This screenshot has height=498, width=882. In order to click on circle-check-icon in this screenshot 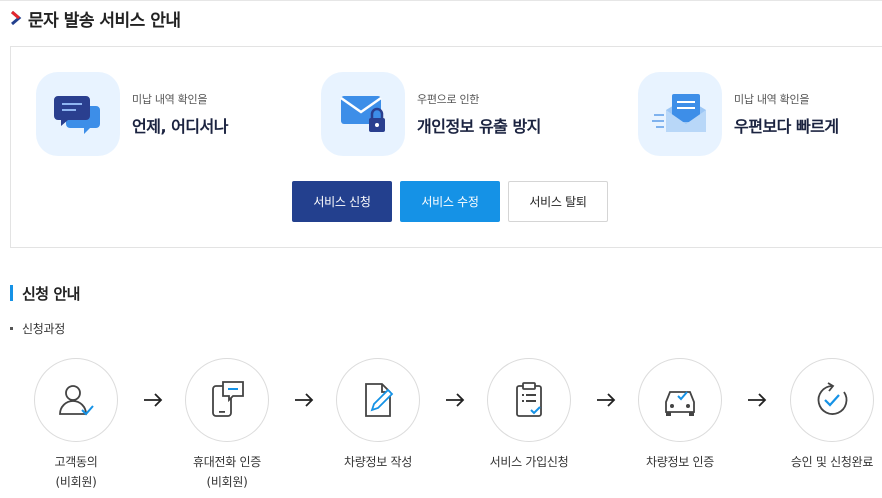, I will do `click(832, 398)`.